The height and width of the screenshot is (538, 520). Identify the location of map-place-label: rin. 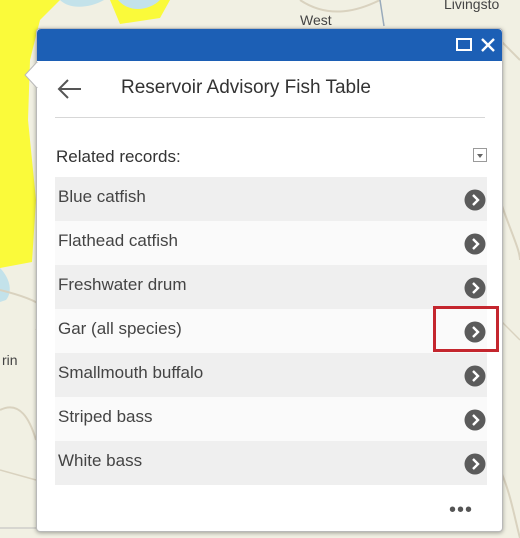
(10, 360).